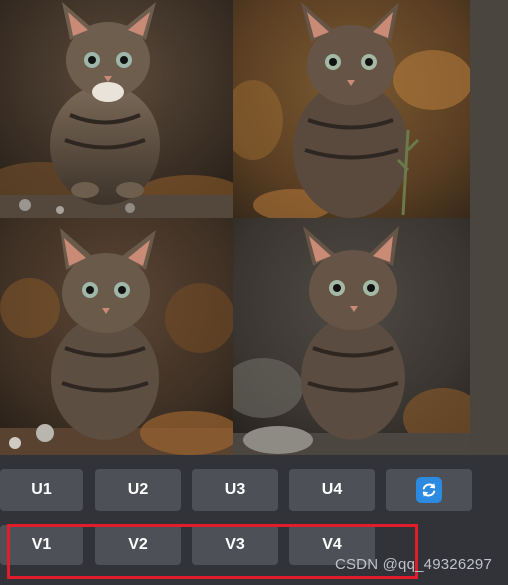 The image size is (508, 585). I want to click on image-edge-strip, so click(489, 227).